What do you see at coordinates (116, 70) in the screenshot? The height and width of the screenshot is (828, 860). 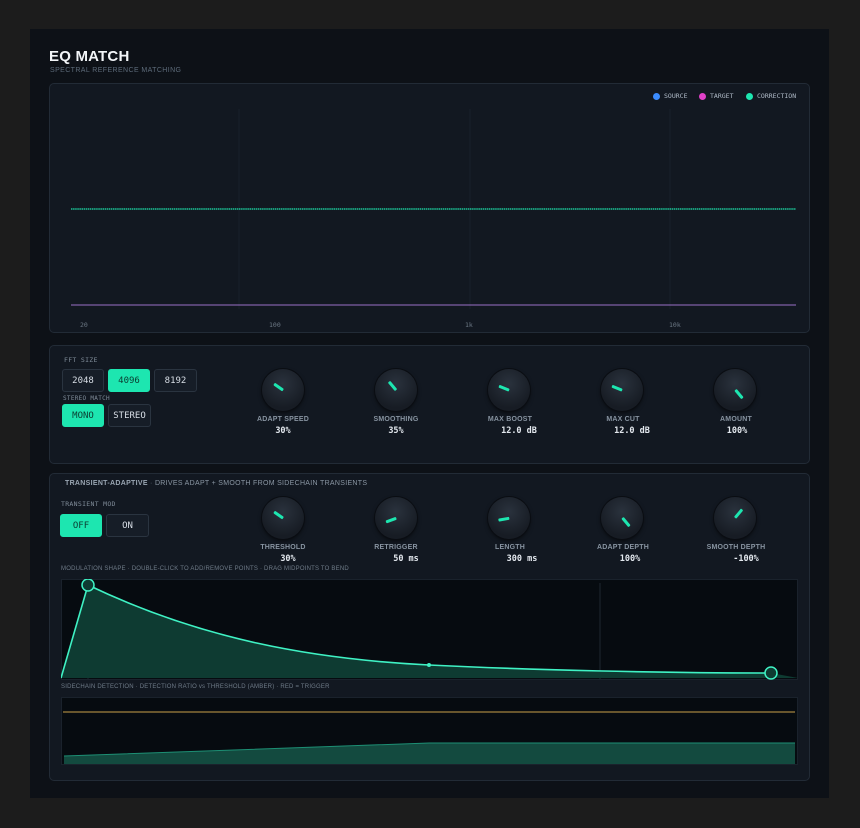 I see `plugin-subtitle: SPECTRAL REFERENCE MATCHING` at bounding box center [116, 70].